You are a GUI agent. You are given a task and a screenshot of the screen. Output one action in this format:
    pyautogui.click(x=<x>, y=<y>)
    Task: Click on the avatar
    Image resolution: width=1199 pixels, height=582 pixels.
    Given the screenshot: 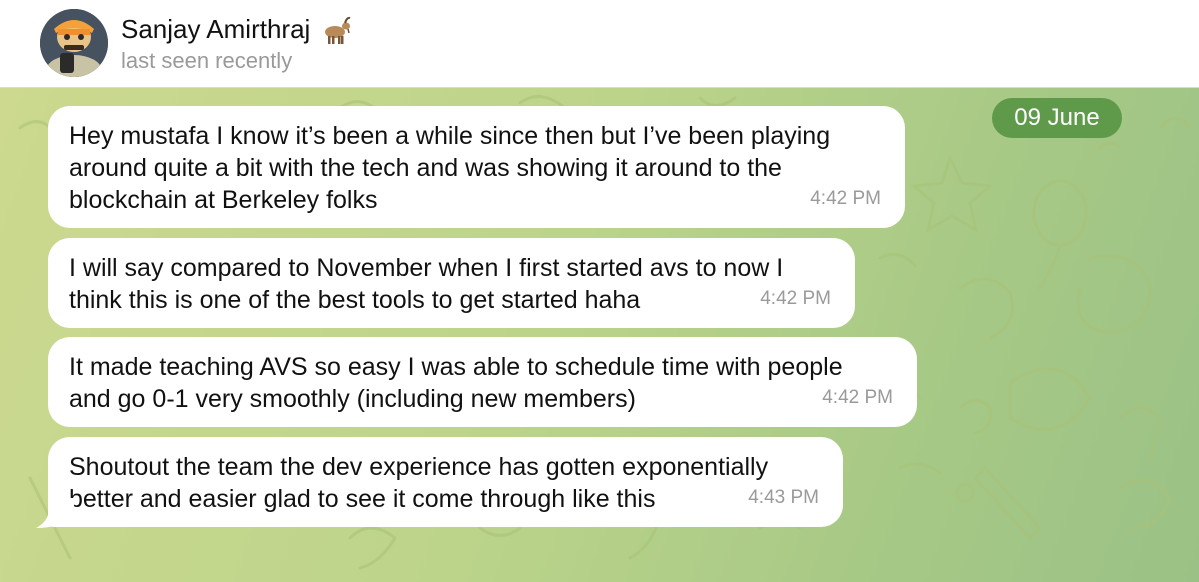 What is the action you would take?
    pyautogui.click(x=74, y=43)
    